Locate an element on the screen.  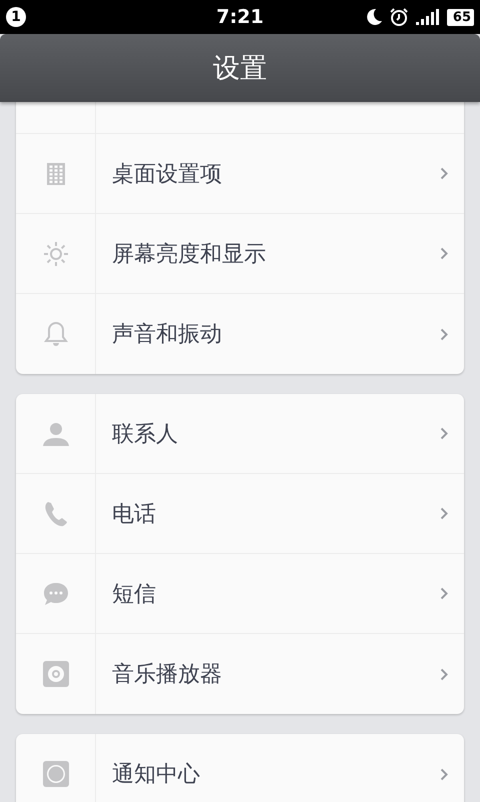
item-label: 桌面设置项 is located at coordinates (167, 174).